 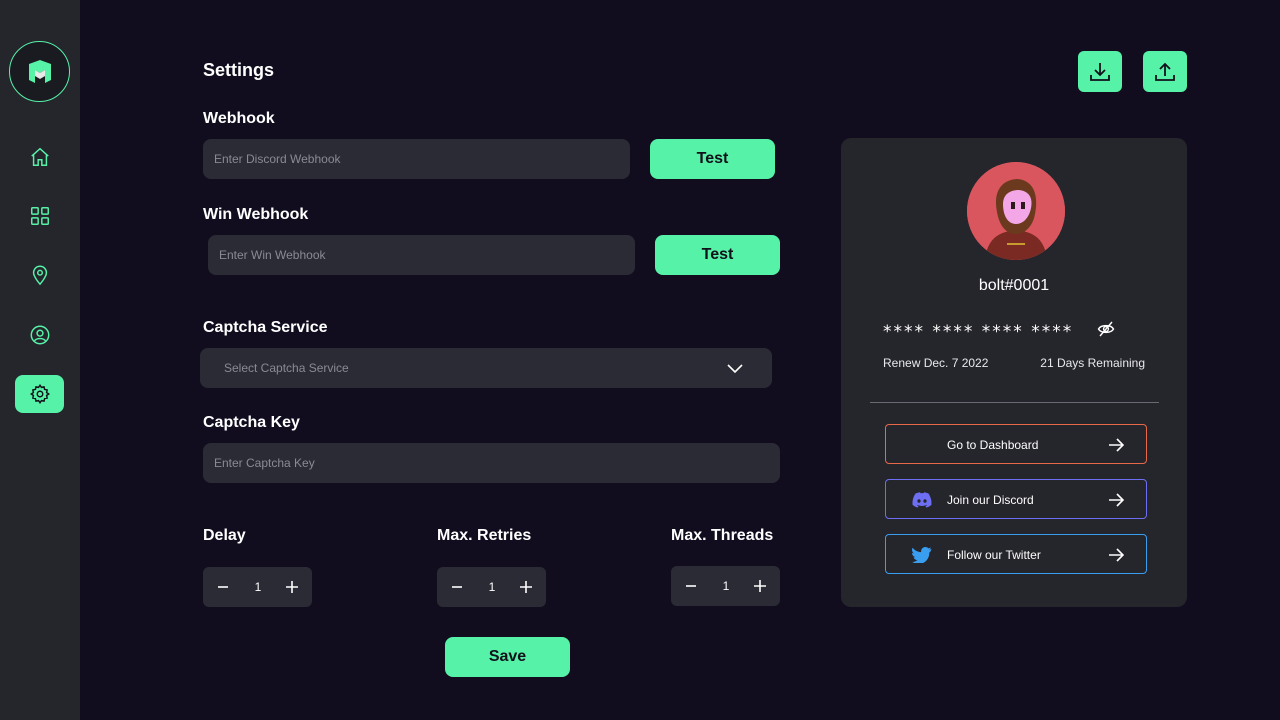 I want to click on upload-icon, so click(x=1165, y=71).